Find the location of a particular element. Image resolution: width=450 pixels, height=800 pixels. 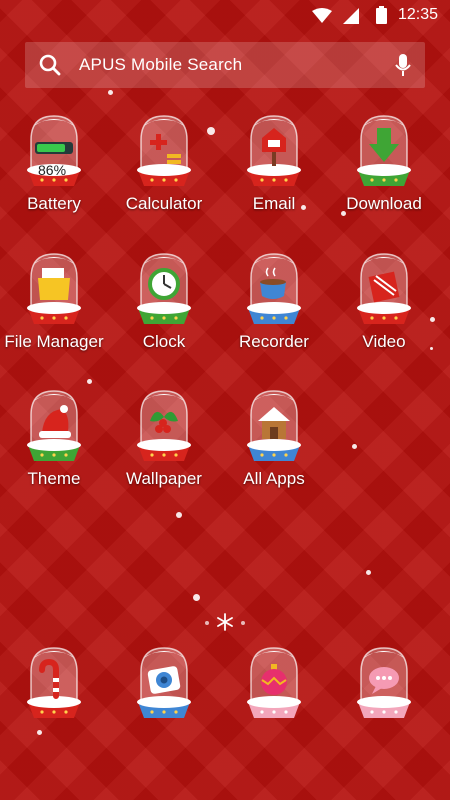

app-wallpaper: Wallpaper is located at coordinates (164, 438).